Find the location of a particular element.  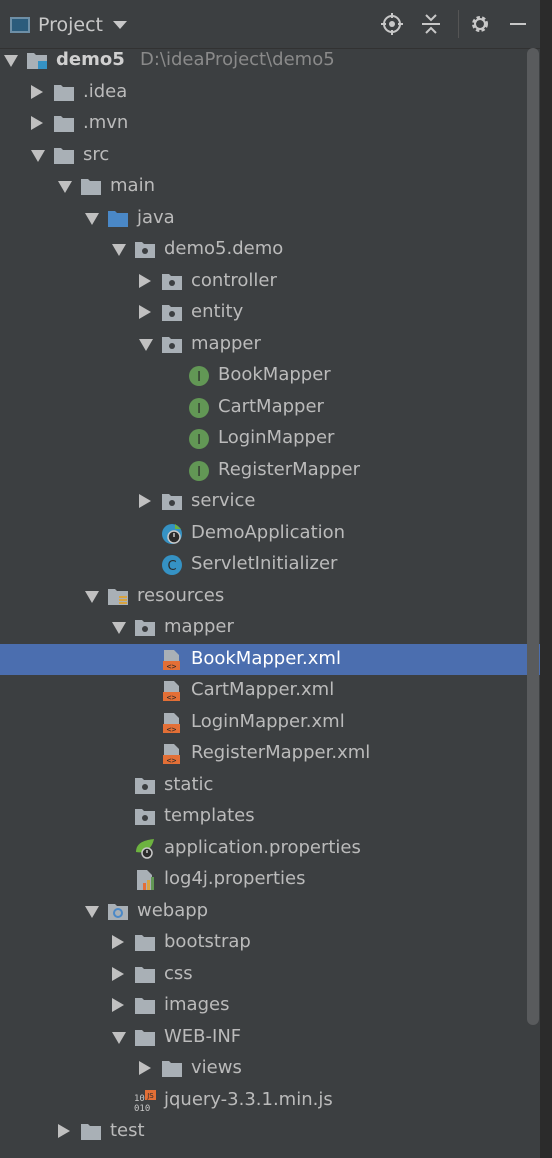

tree-item-label: test is located at coordinates (127, 1130).